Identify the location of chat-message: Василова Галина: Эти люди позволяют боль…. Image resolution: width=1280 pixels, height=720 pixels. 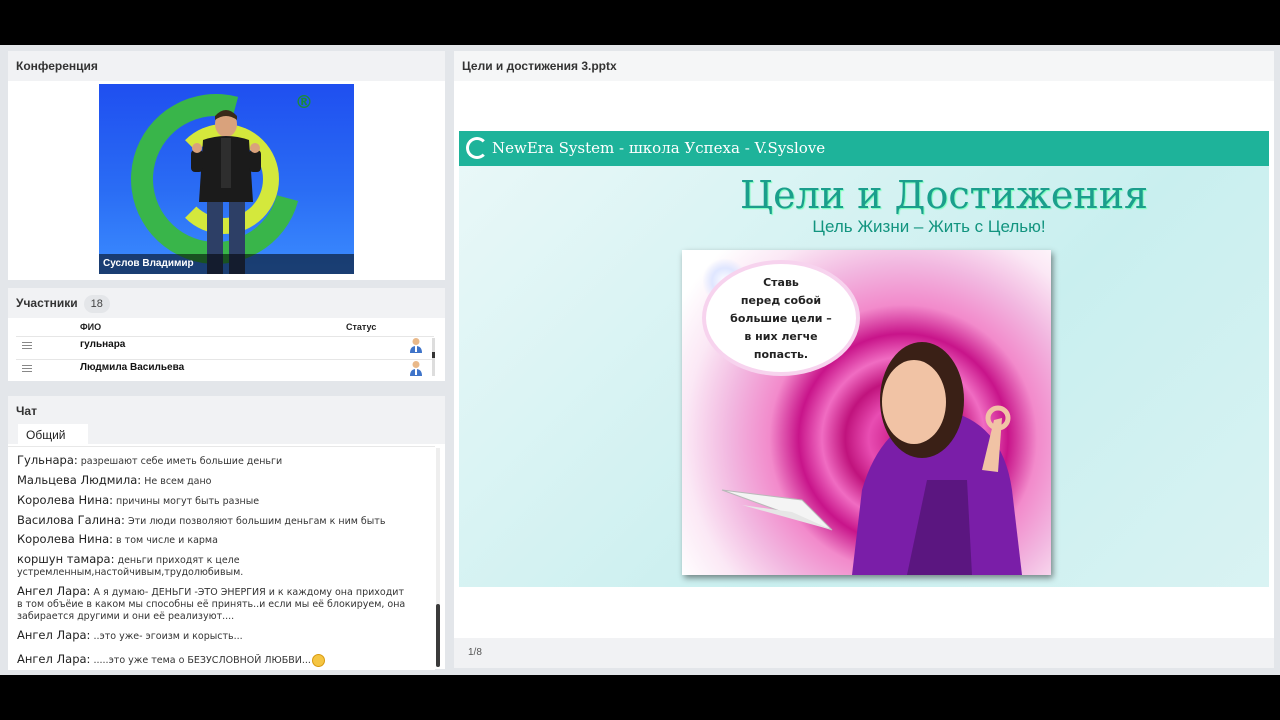
(201, 520).